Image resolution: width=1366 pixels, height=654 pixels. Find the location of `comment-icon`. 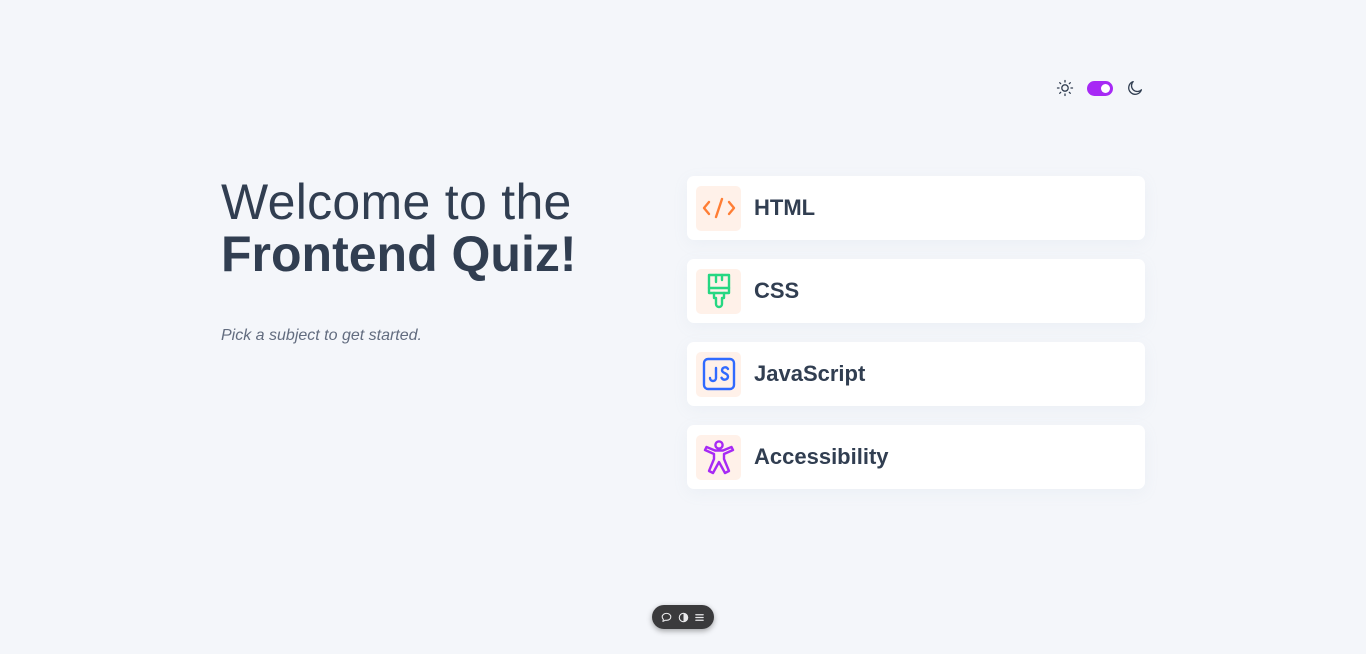

comment-icon is located at coordinates (666, 617).